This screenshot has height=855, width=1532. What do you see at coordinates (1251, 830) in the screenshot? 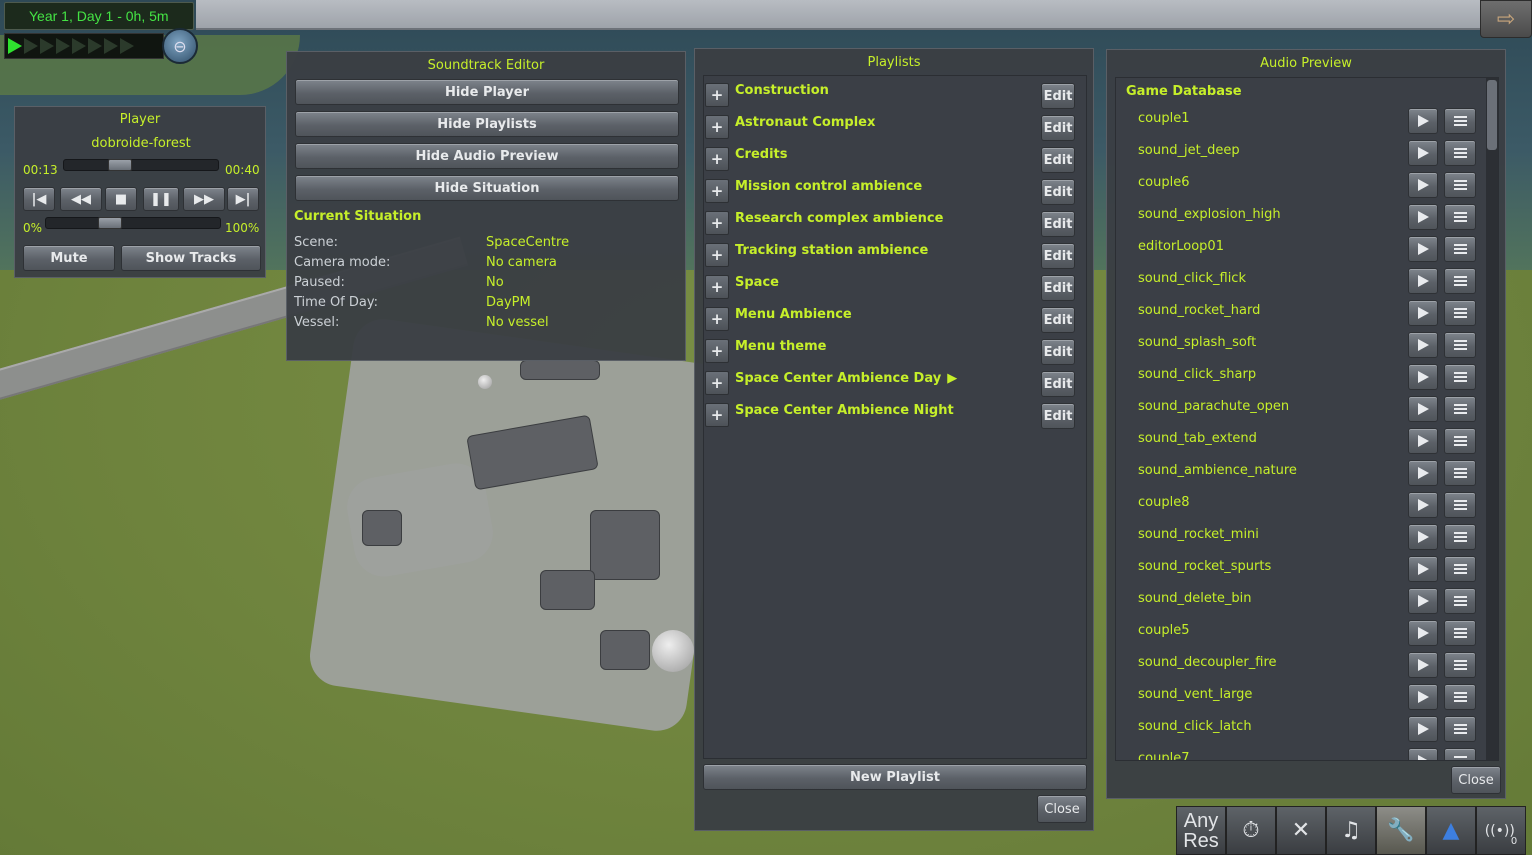
I see `stopwatch-button: ⏱` at bounding box center [1251, 830].